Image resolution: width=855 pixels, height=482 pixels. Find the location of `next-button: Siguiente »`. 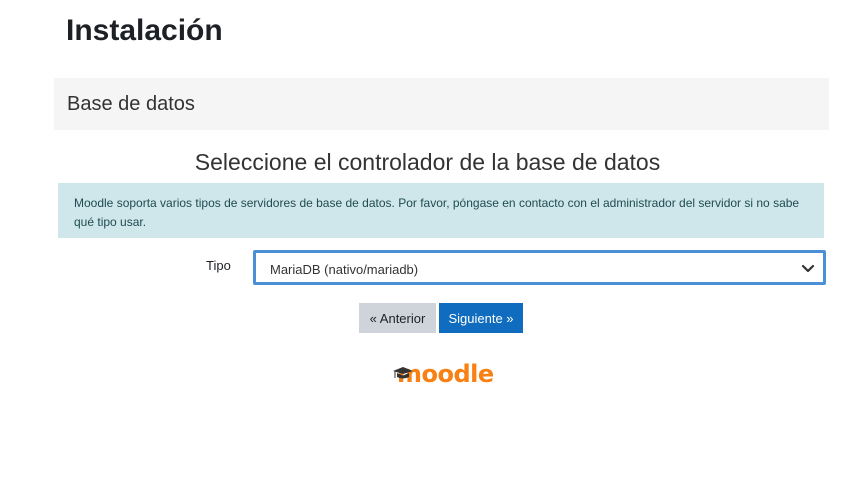

next-button: Siguiente » is located at coordinates (481, 318).